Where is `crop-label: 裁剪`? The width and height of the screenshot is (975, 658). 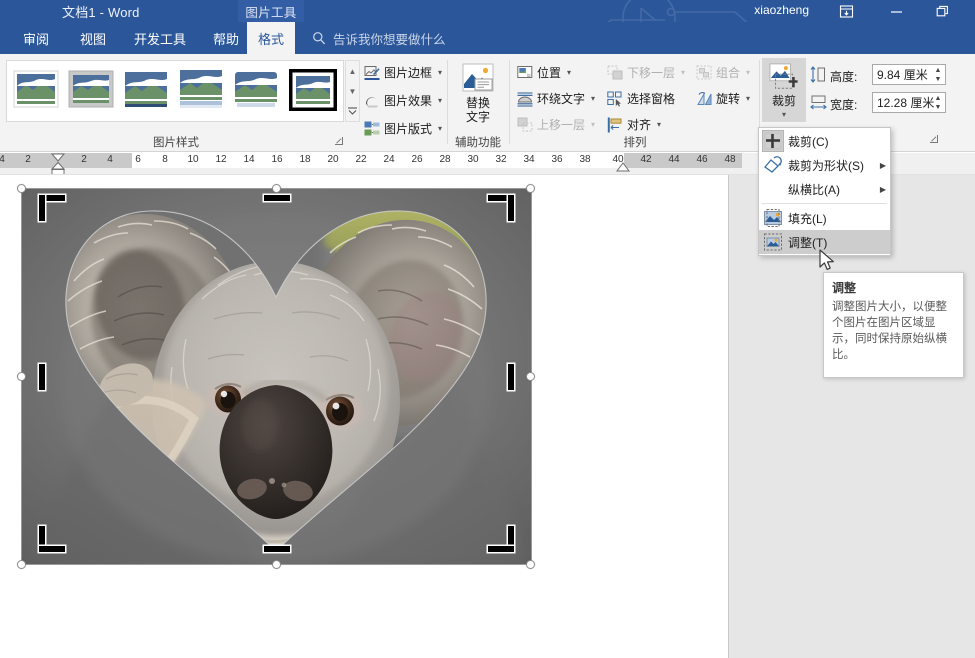 crop-label: 裁剪 is located at coordinates (783, 101).